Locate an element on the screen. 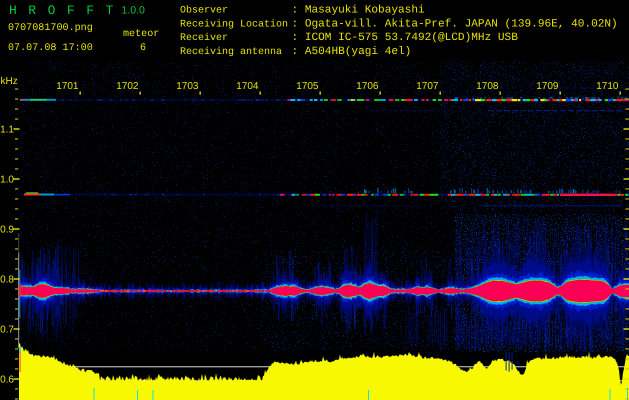  svg-text:: ICOM IC-575 53.7492(@LCD)MHz: : ICOM IC-575 53.7492(@LCD)MHz USB is located at coordinates (405, 37).